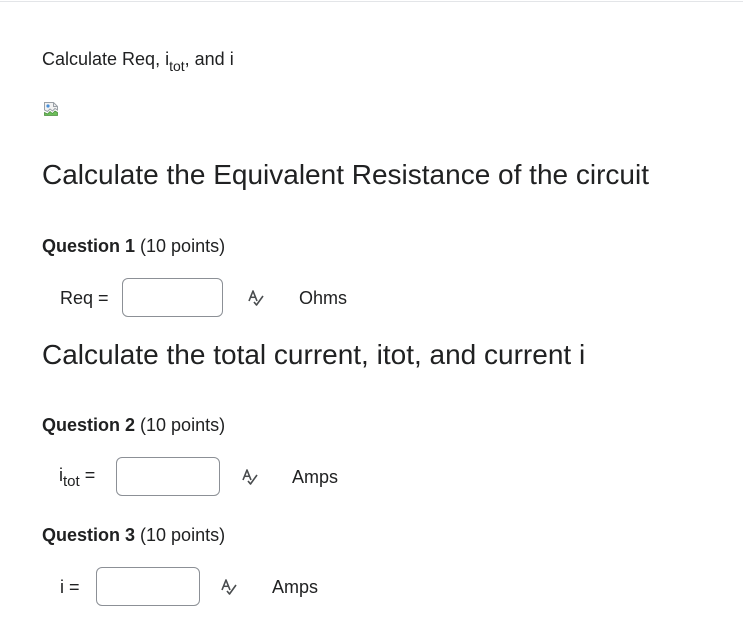  What do you see at coordinates (62, 587) in the screenshot?
I see `question-3-variable: i` at bounding box center [62, 587].